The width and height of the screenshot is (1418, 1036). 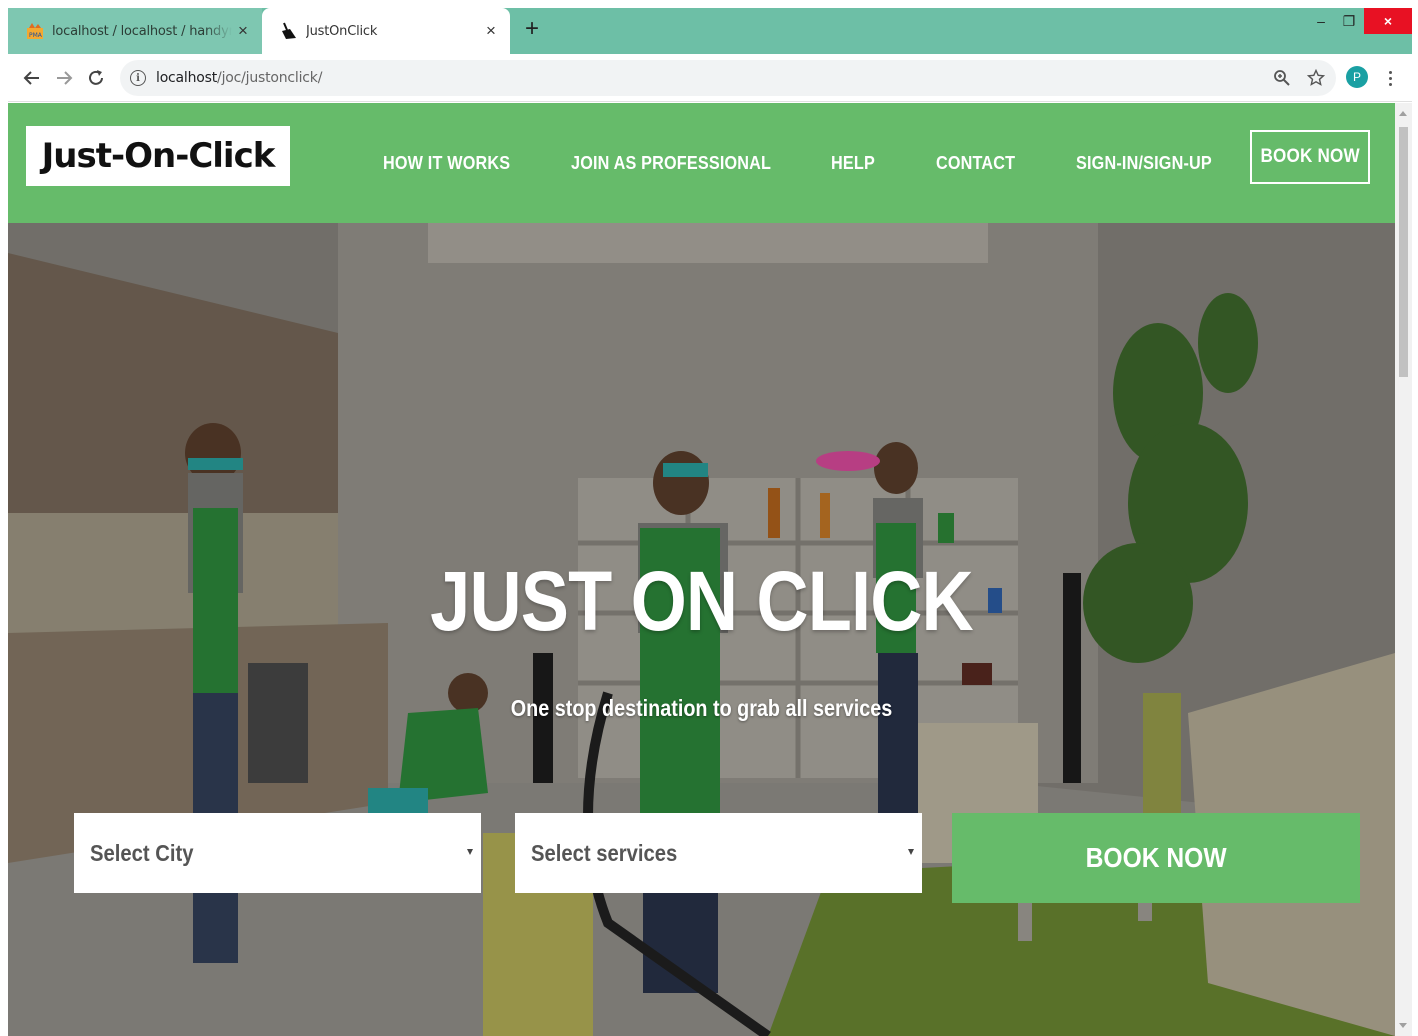 I want to click on address-bar: i localhost/joc/justonclick/, so click(x=728, y=78).